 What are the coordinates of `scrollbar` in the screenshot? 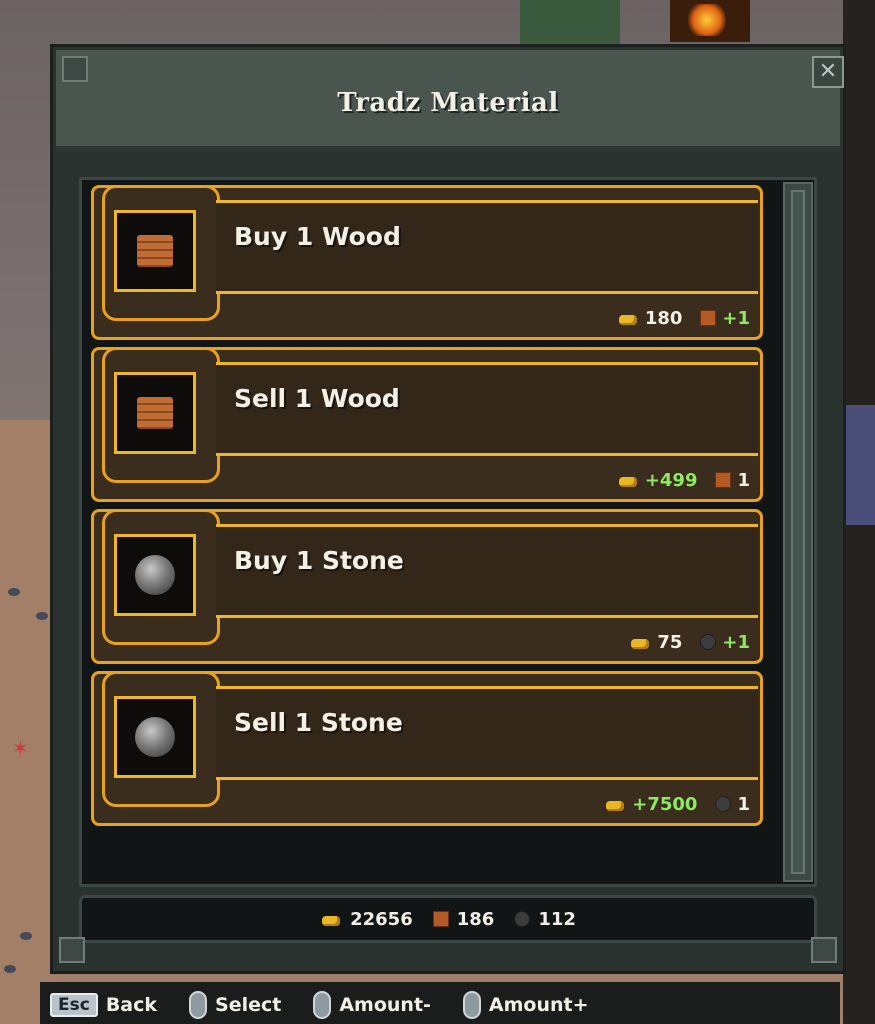 It's located at (798, 532).